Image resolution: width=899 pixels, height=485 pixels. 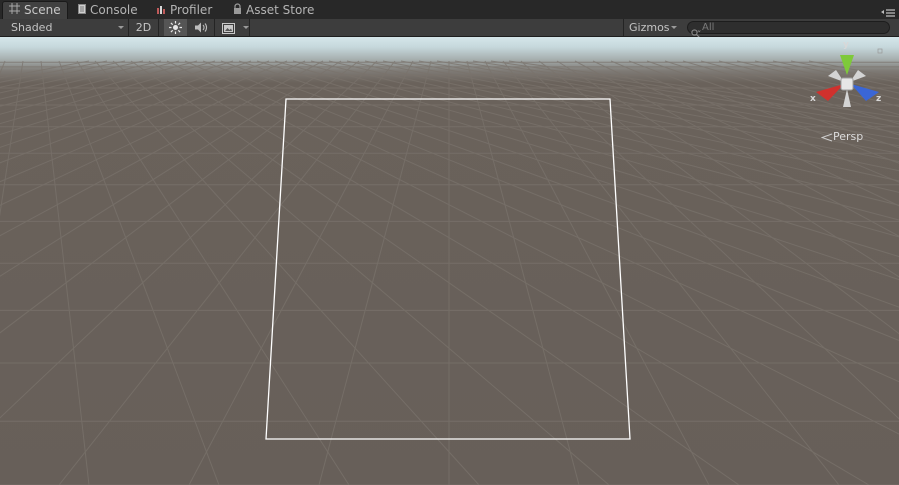 I want to click on projection-toggle: Persp, so click(x=842, y=136).